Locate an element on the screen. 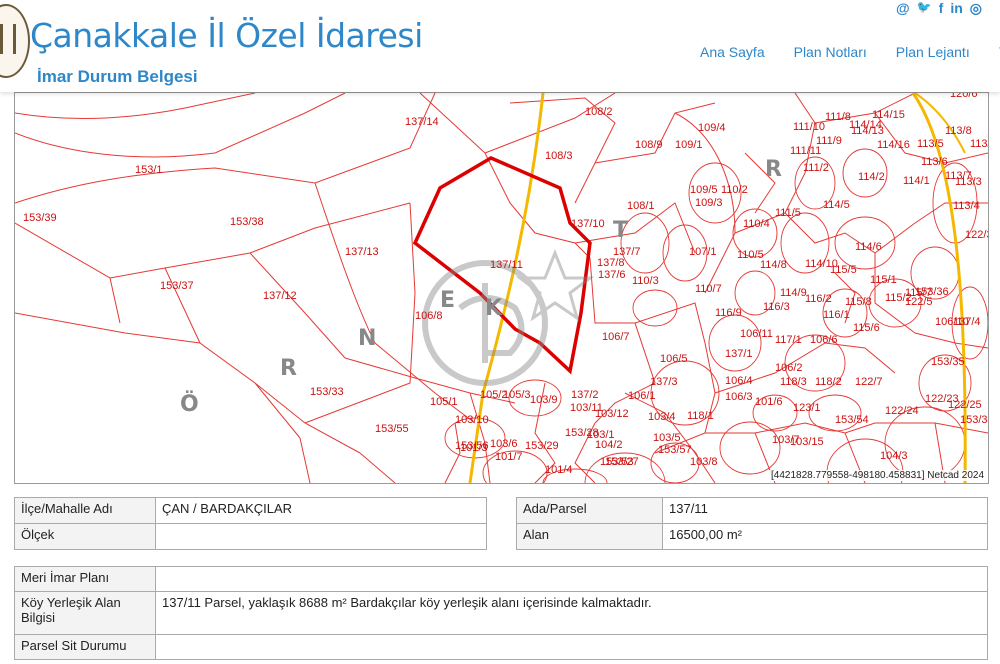 The width and height of the screenshot is (1000, 664). parcel-label: 101/3 is located at coordinates (474, 448).